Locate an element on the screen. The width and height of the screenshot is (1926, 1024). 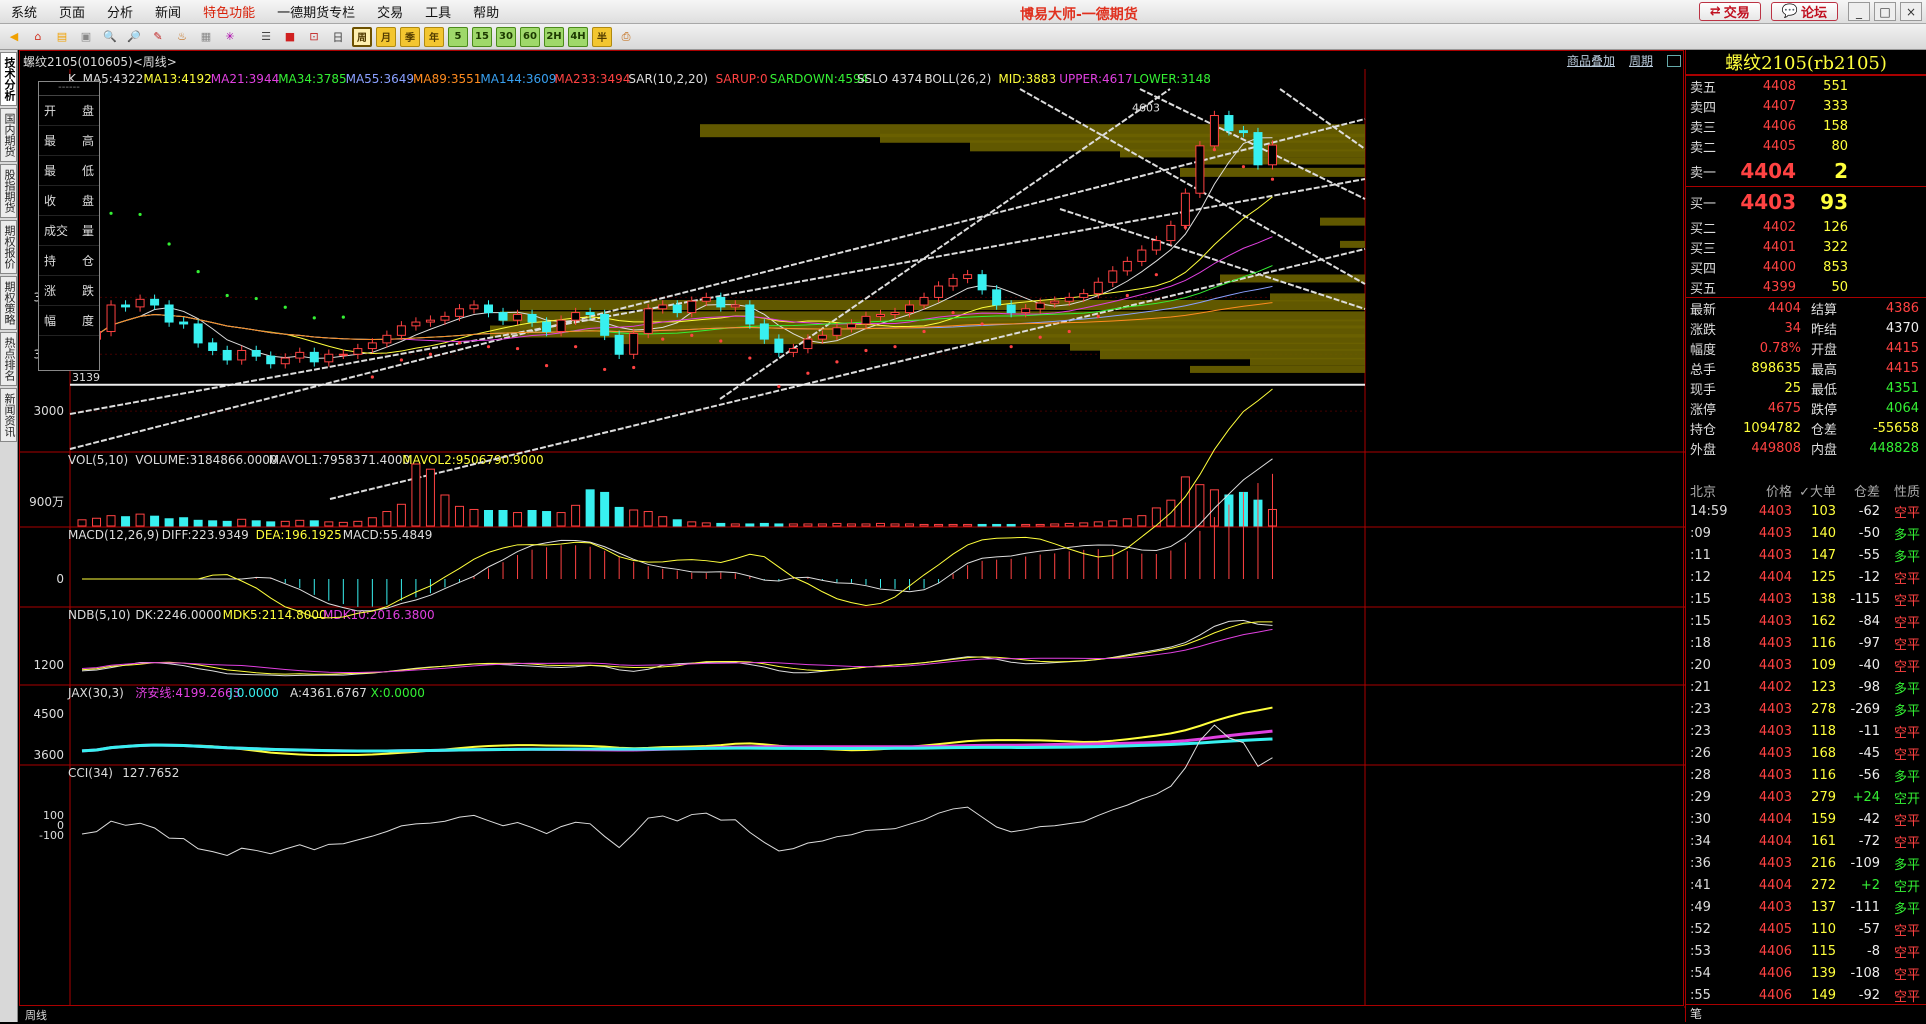
info-row: 持仓 is located at coordinates (69, 261).